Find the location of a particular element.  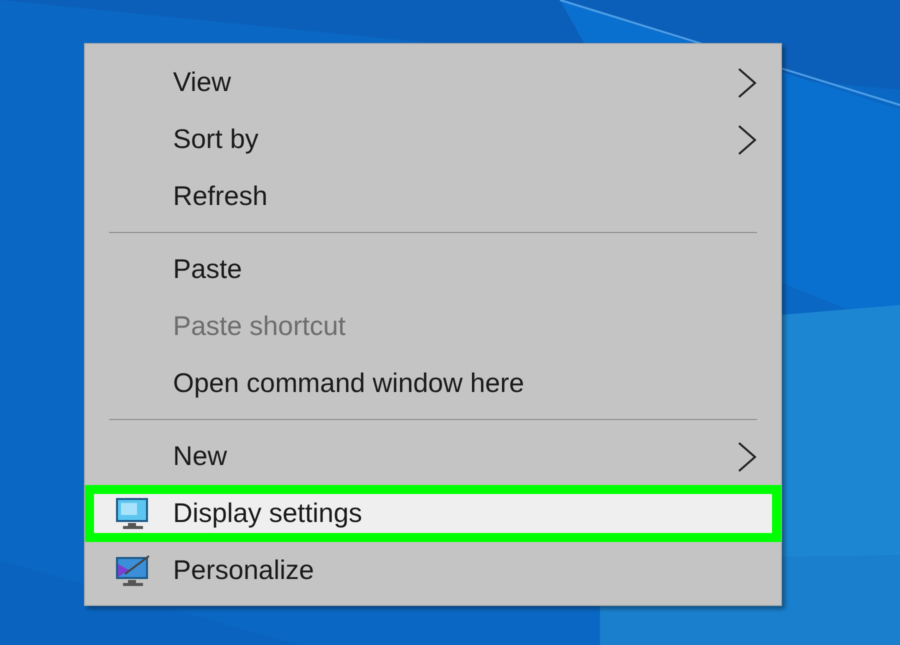

menu-item: Personalize is located at coordinates (433, 570).